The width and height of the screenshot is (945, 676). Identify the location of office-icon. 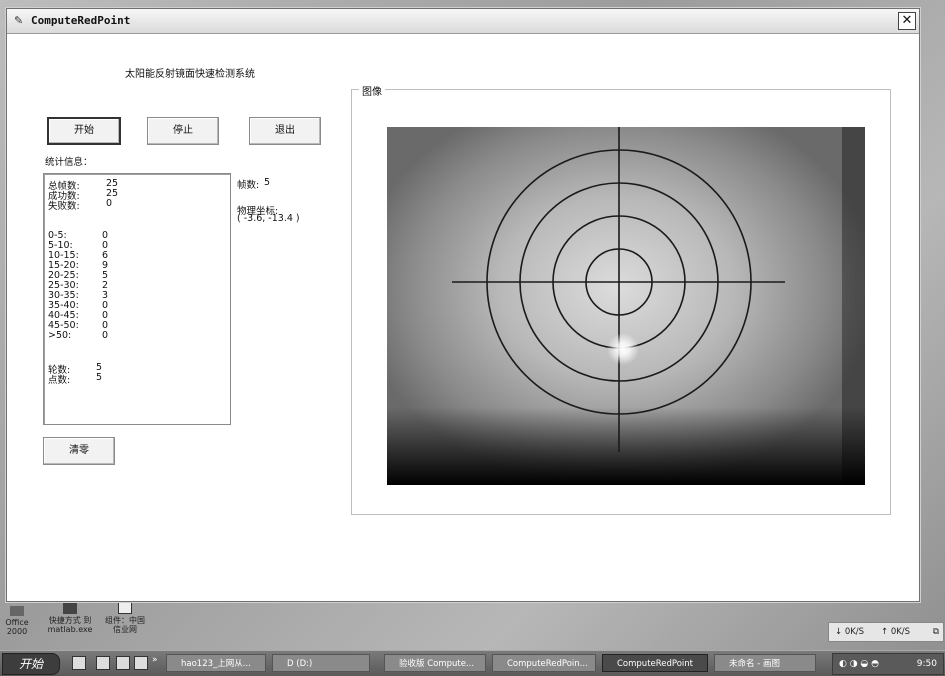
(17, 611).